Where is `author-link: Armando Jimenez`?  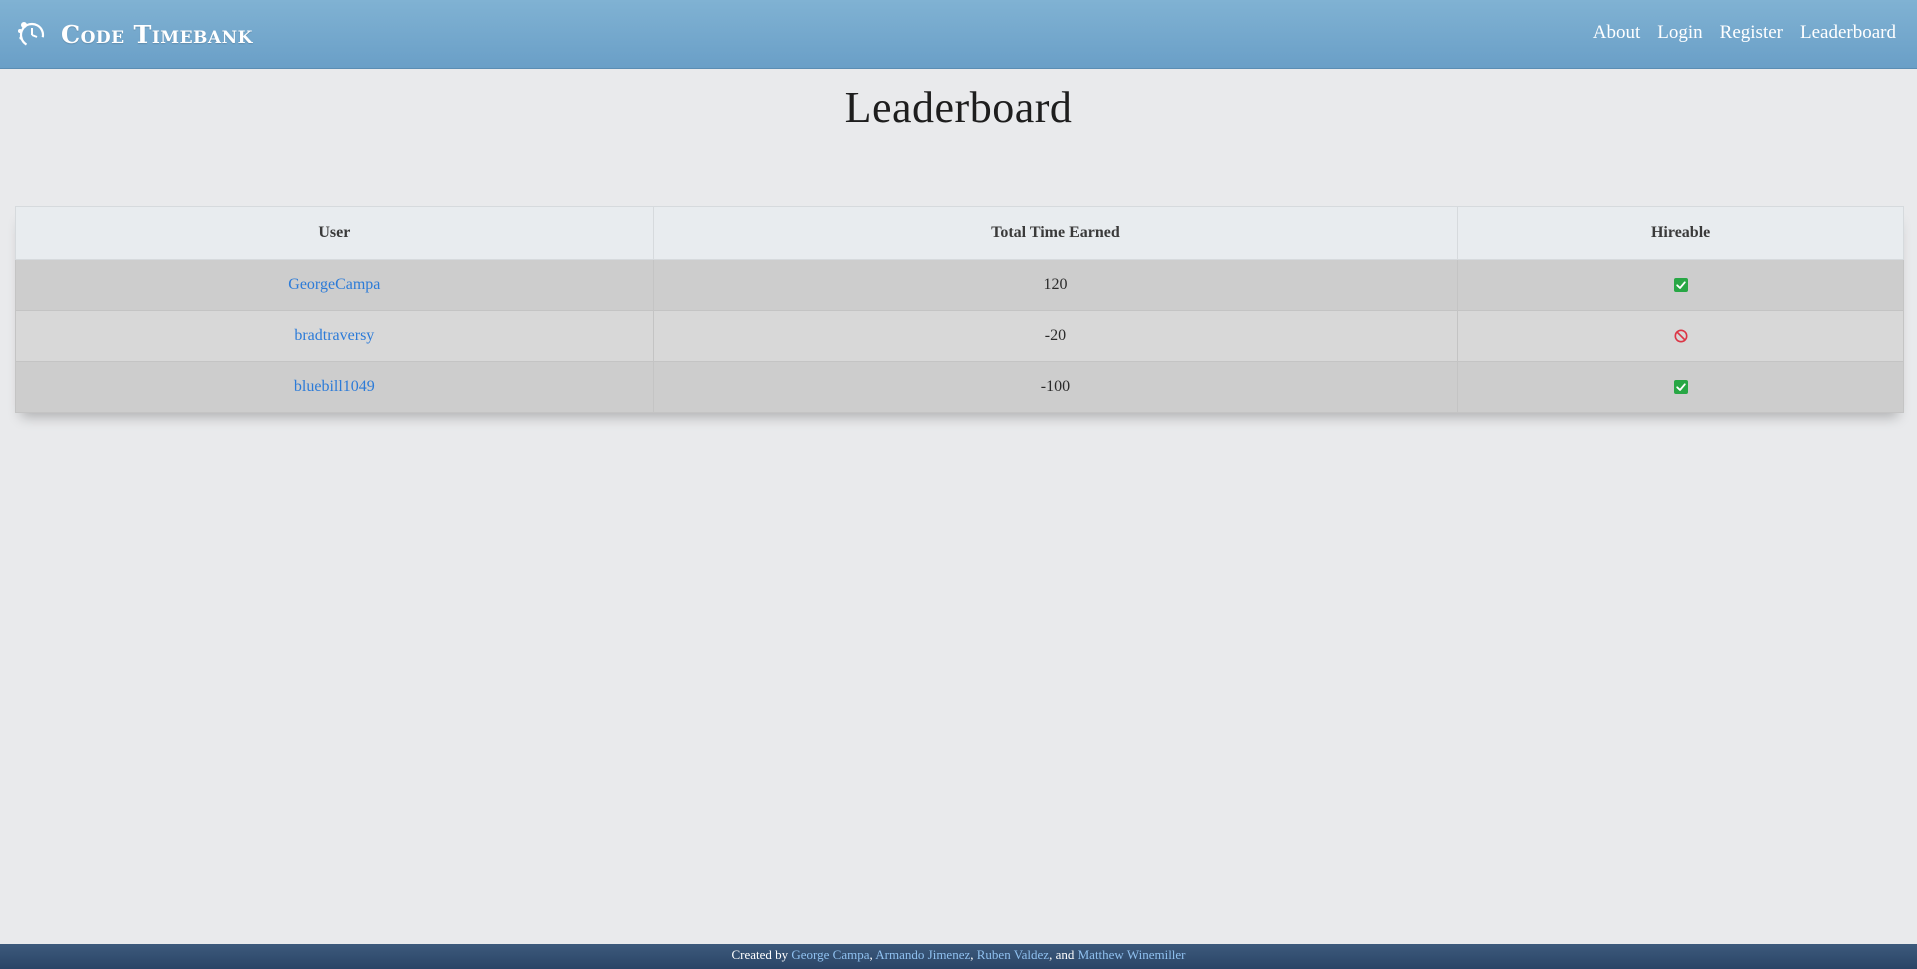 author-link: Armando Jimenez is located at coordinates (922, 954).